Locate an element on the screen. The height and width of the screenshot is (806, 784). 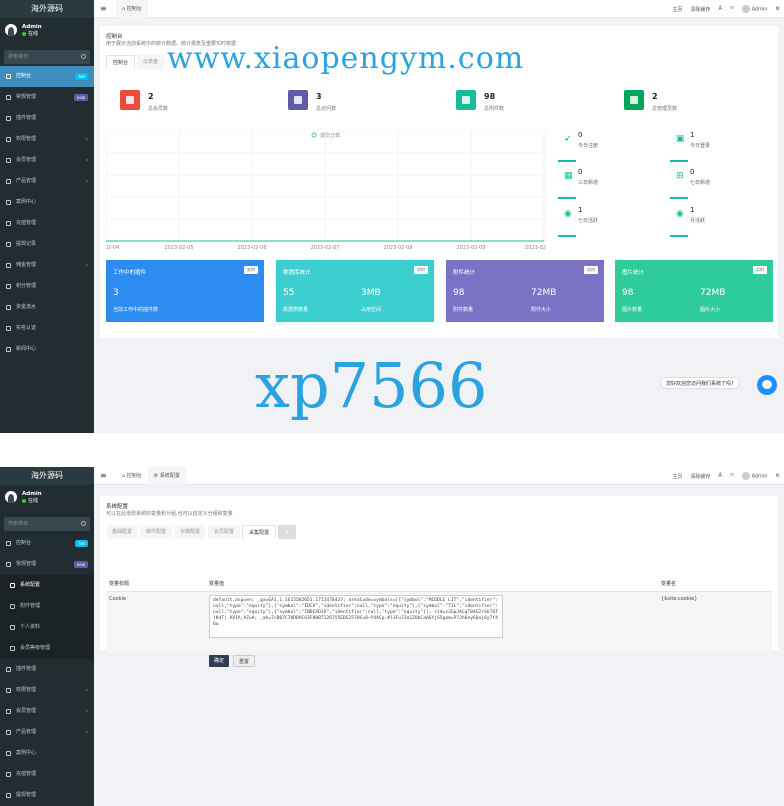
sidebar-item: 会员等级管理 is located at coordinates (47, 648).